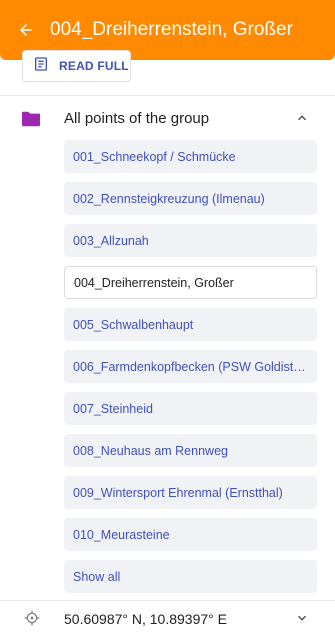 The width and height of the screenshot is (335, 632). What do you see at coordinates (169, 198) in the screenshot?
I see `point-label: 002_Rennsteigkreuzung (Ilmenau)` at bounding box center [169, 198].